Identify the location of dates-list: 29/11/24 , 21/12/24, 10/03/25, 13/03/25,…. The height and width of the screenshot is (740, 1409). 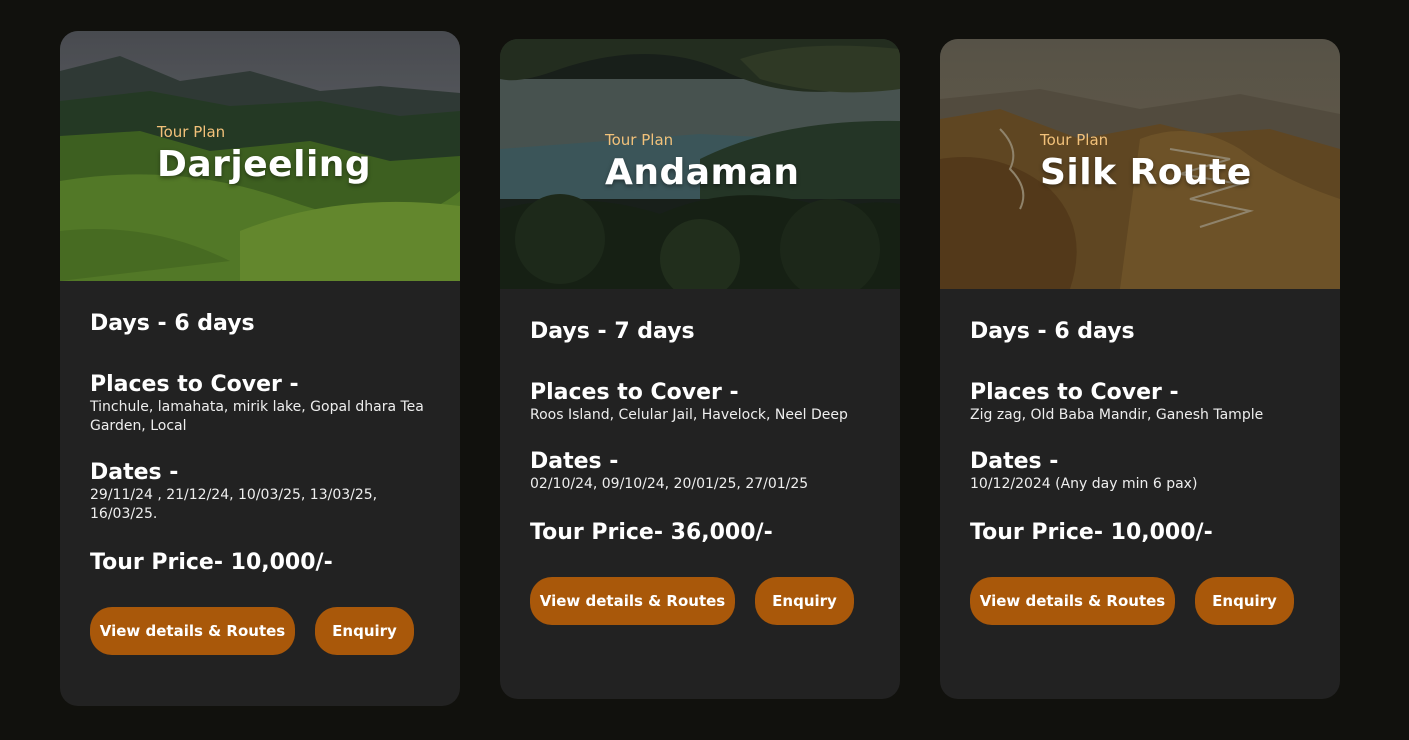
(234, 504).